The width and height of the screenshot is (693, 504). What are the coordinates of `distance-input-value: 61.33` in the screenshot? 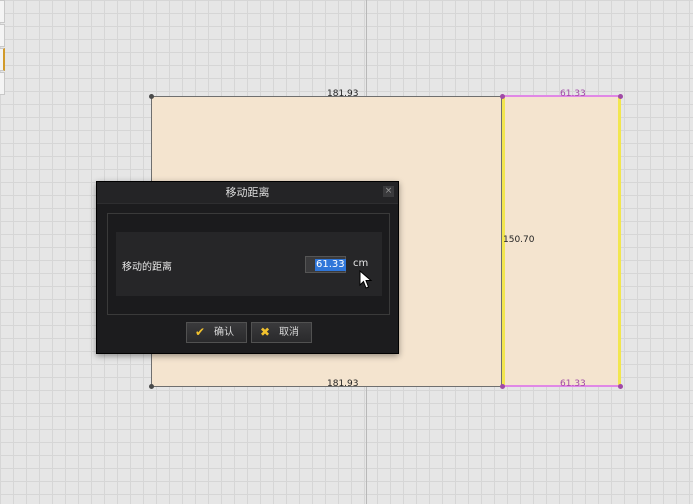 It's located at (330, 265).